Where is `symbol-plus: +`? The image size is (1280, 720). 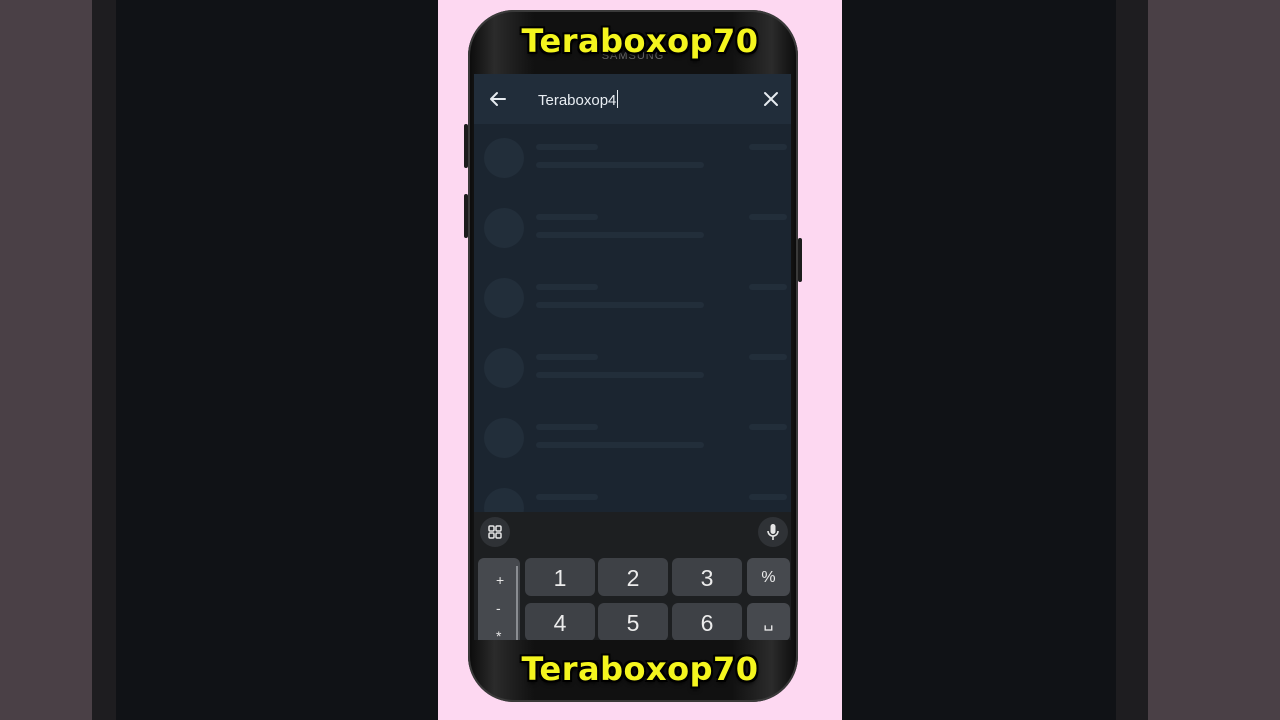
symbol-plus: + is located at coordinates (500, 580).